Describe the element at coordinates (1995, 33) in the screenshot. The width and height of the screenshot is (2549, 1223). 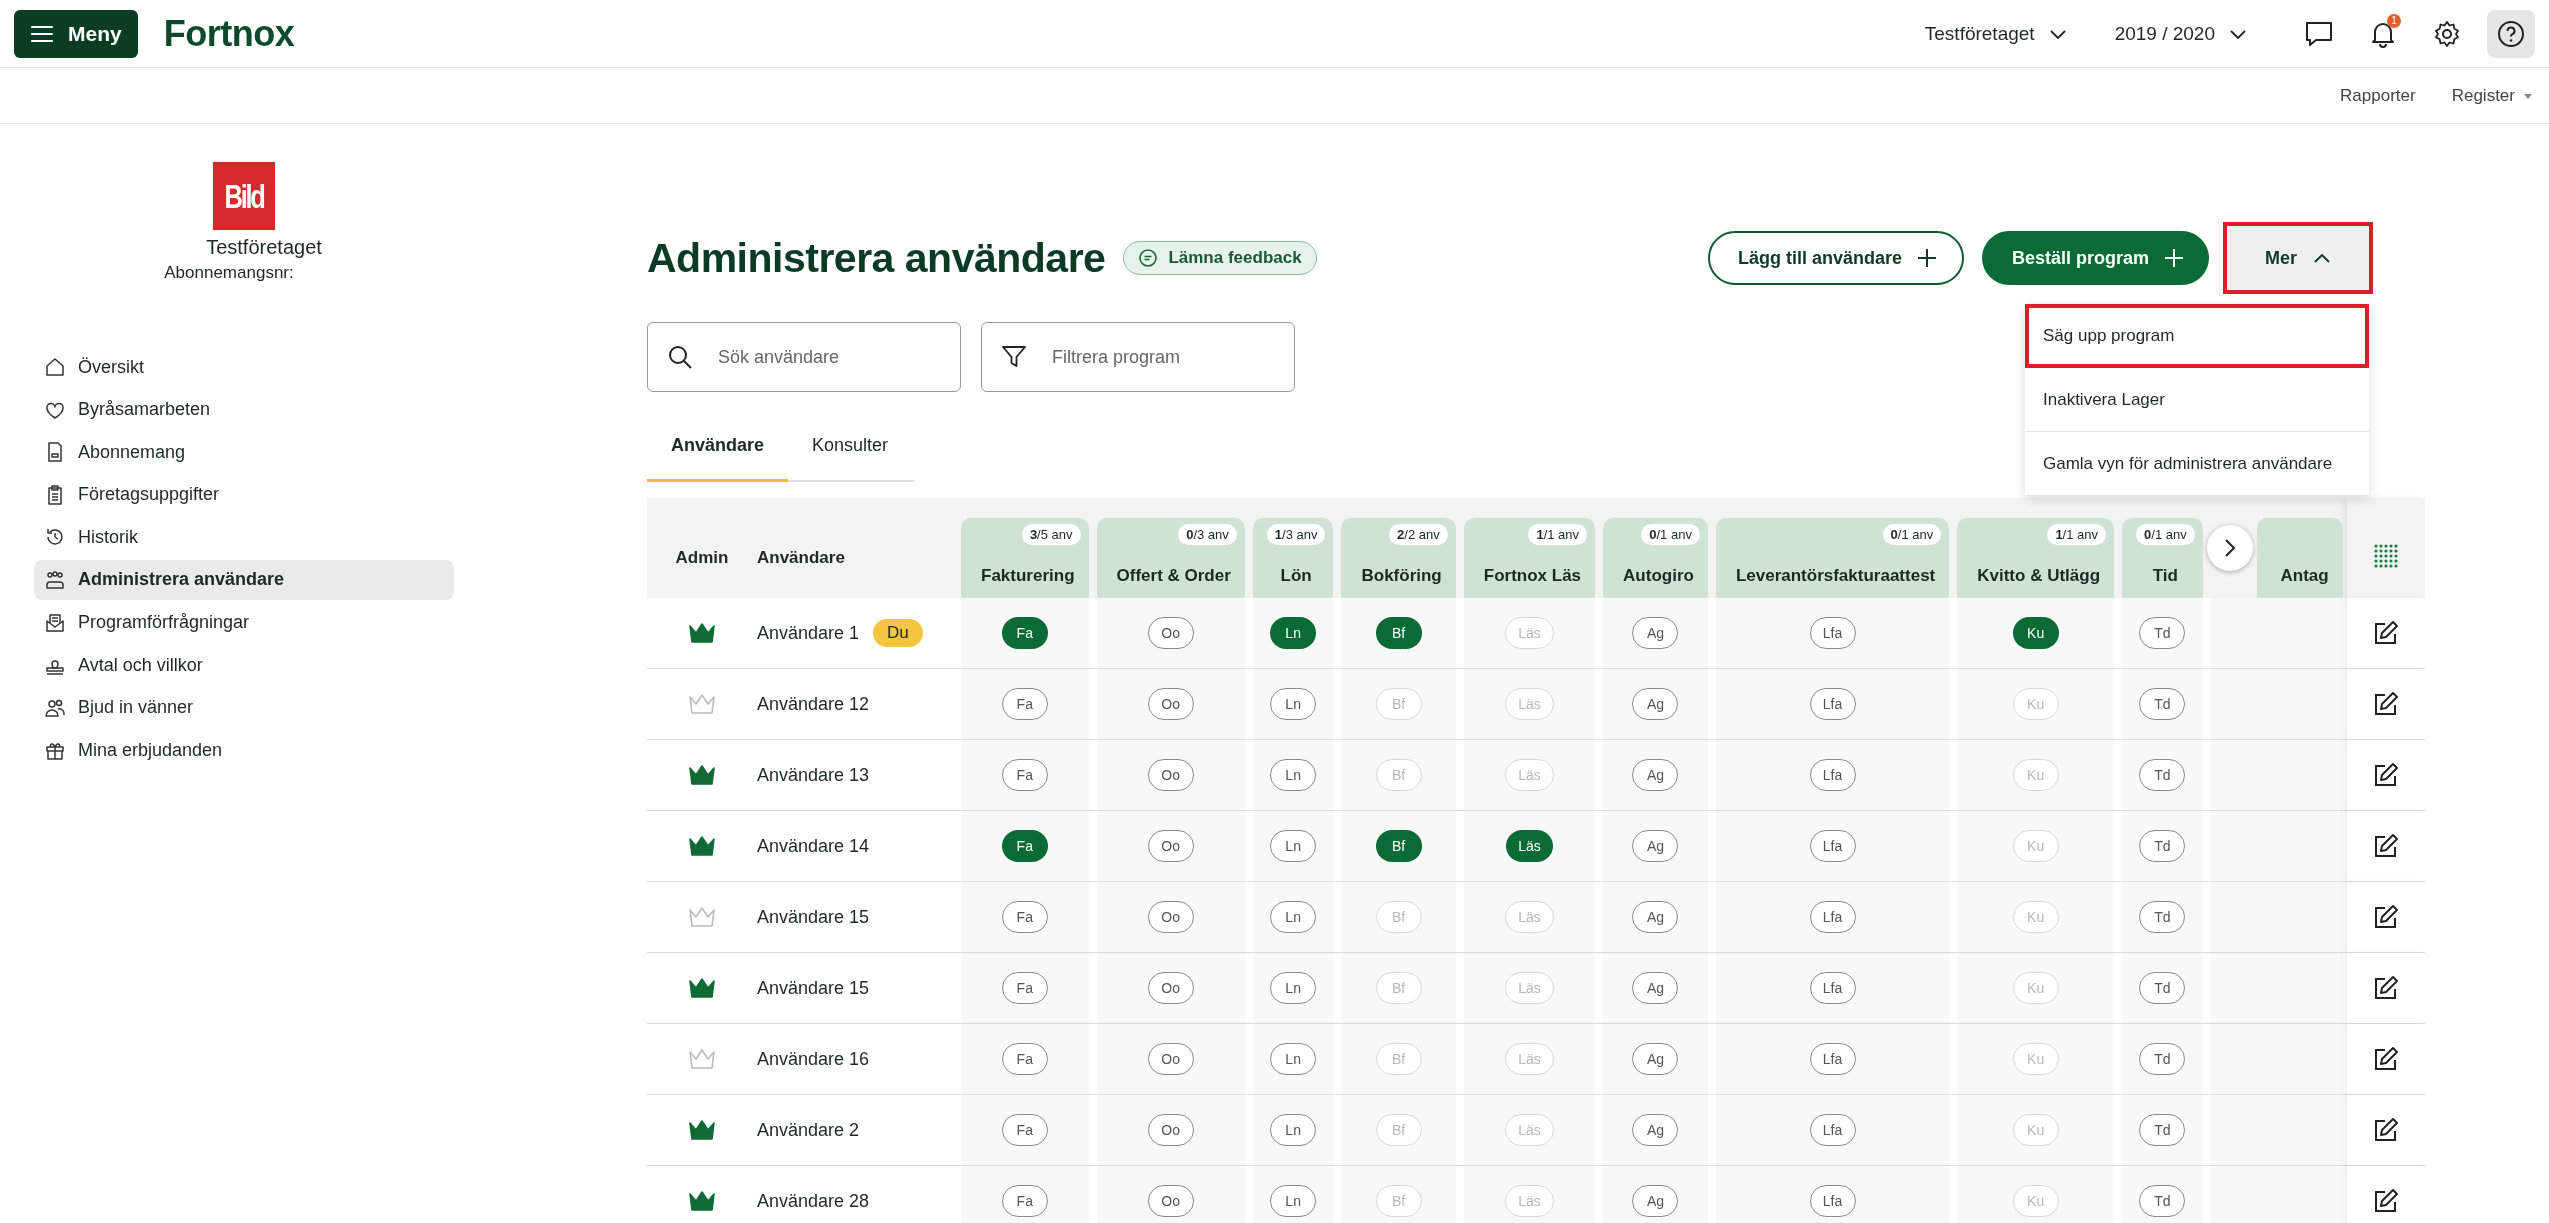
I see `company-selector: Testföretaget` at that location.